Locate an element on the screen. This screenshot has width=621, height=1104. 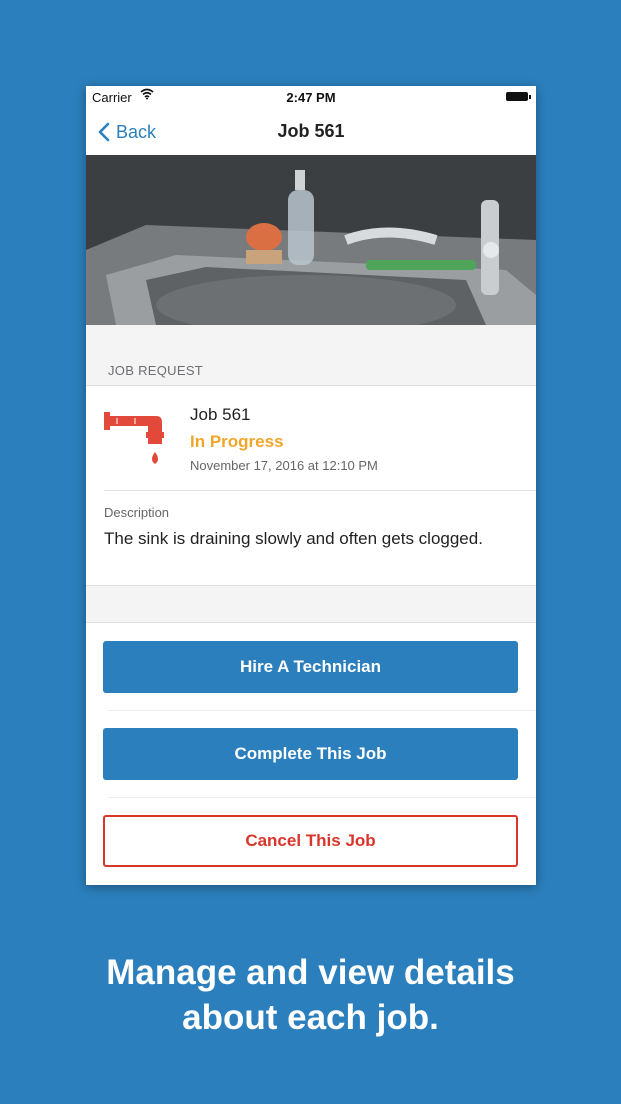
marketing-caption: Manage and view details about each job. is located at coordinates (310, 995).